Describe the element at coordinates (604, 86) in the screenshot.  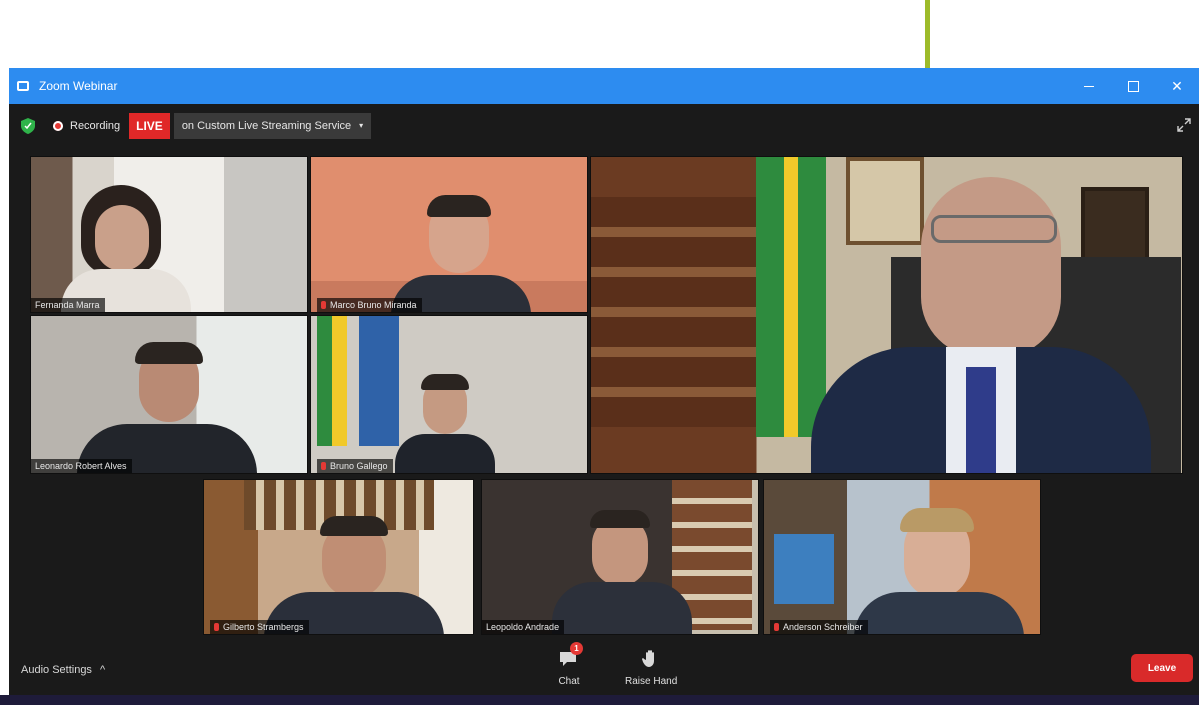
I see `title-bar: Zoom Webinar ✕` at that location.